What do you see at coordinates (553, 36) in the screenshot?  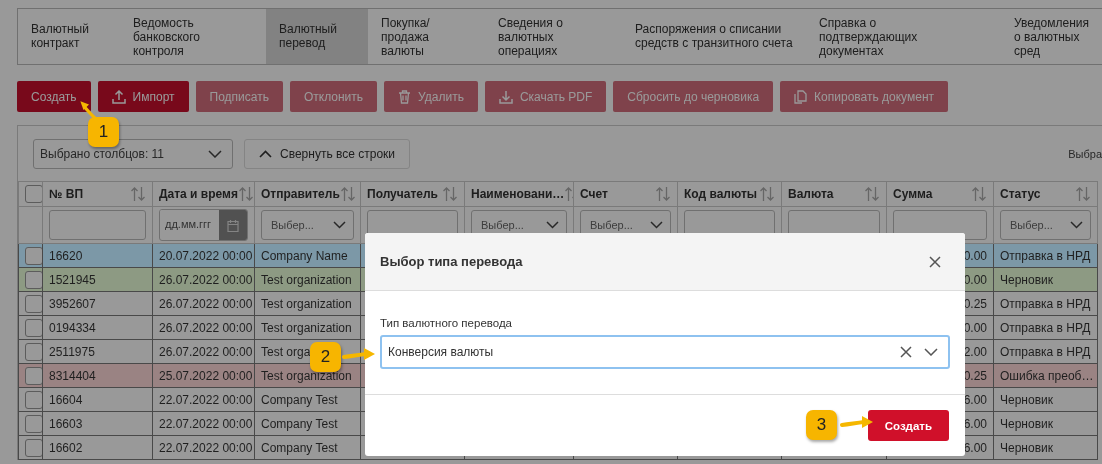 I see `nav-tab: Сведения о валютных операциях` at bounding box center [553, 36].